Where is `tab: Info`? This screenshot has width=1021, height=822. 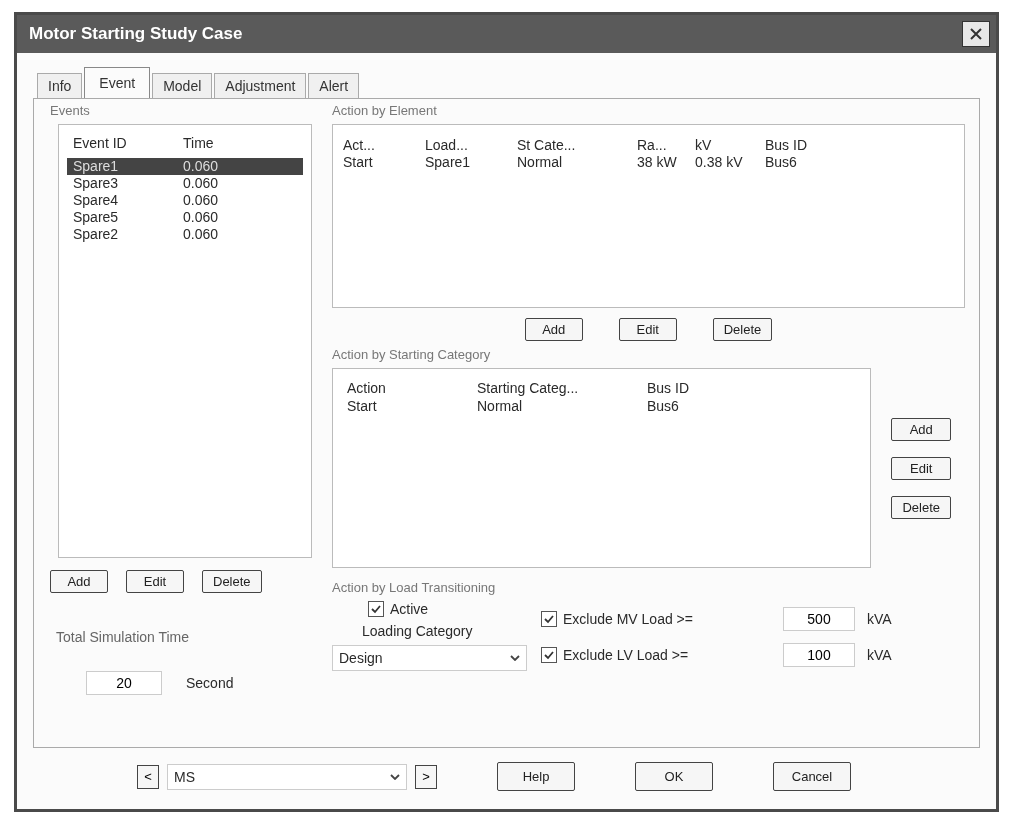 tab: Info is located at coordinates (60, 85).